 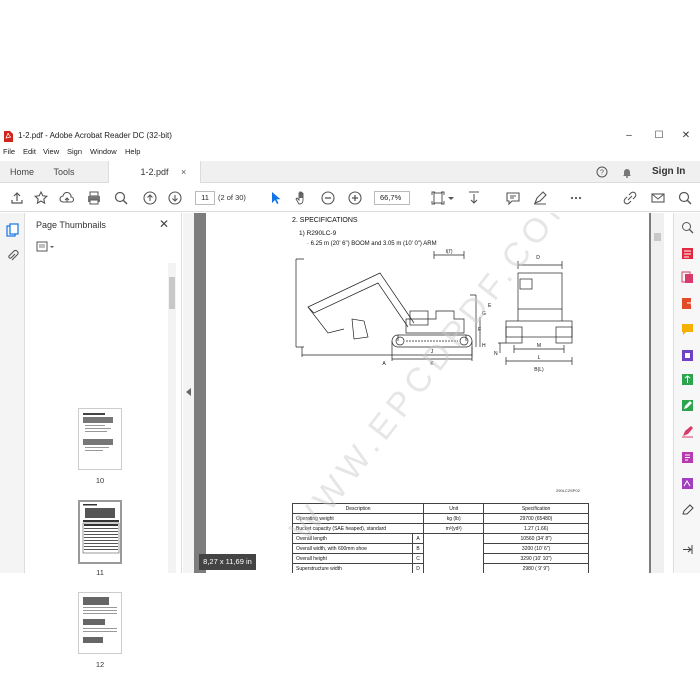 I want to click on dim-label-n: N, so click(x=496, y=354).